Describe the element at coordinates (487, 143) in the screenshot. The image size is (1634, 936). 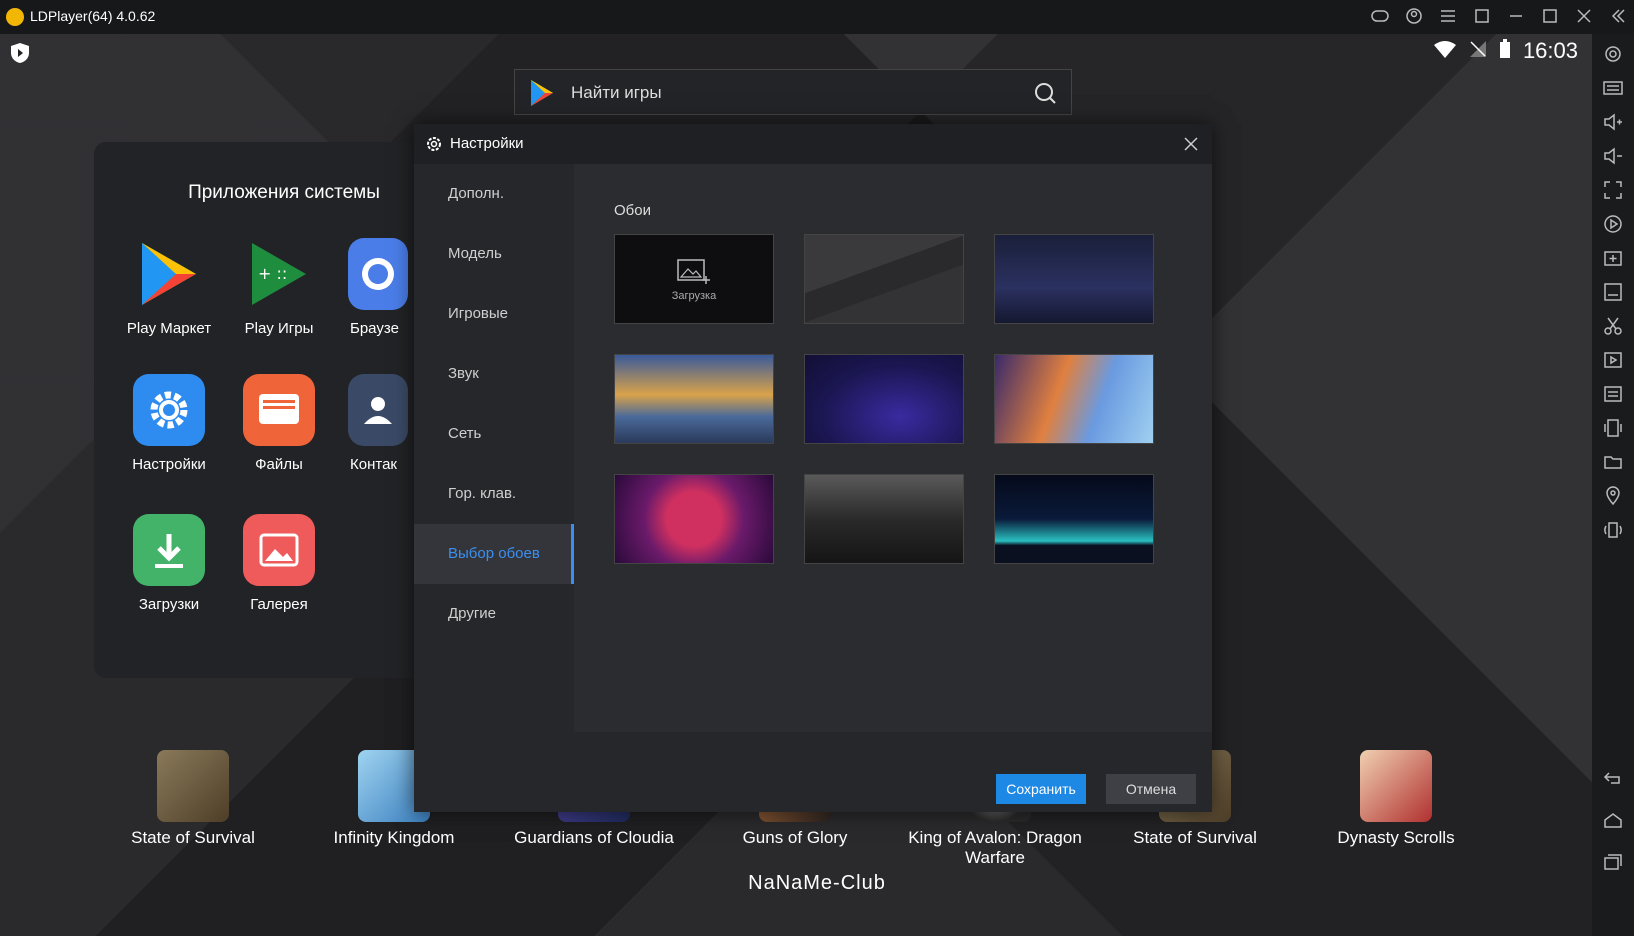
I see `dialog-title: Настройки` at that location.